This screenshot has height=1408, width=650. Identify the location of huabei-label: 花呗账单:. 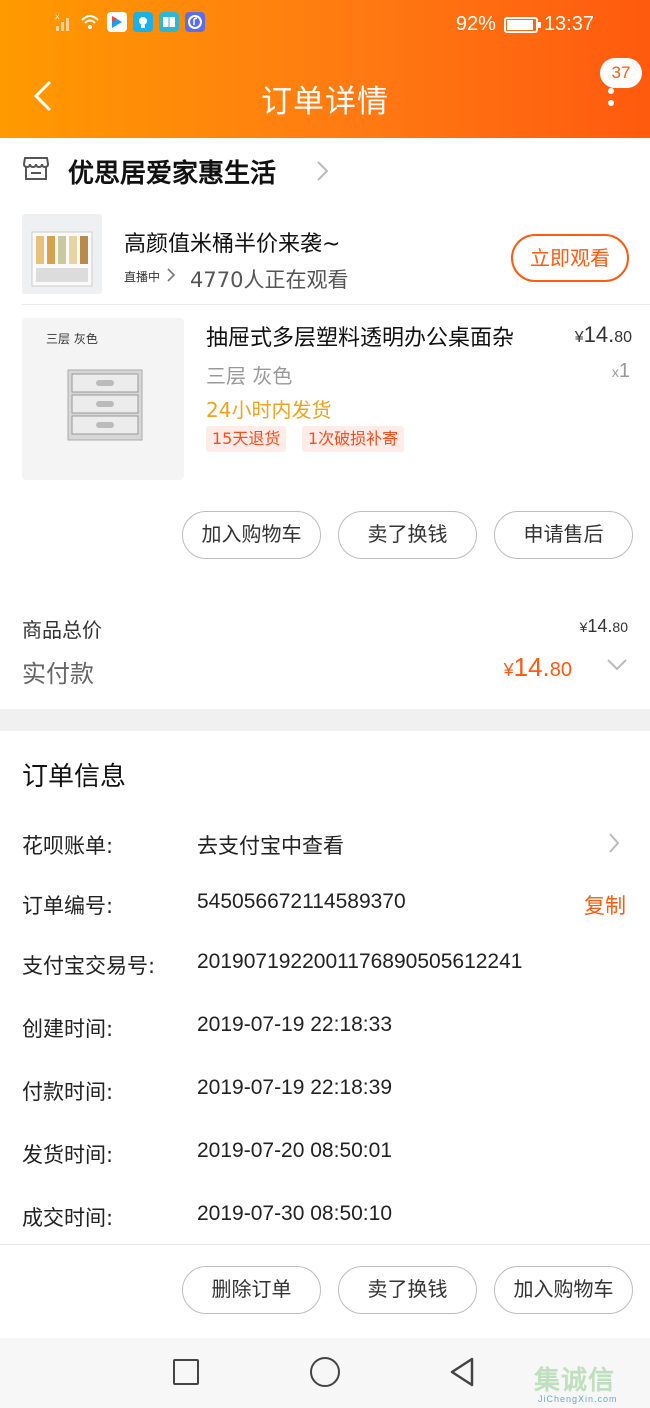
(68, 846).